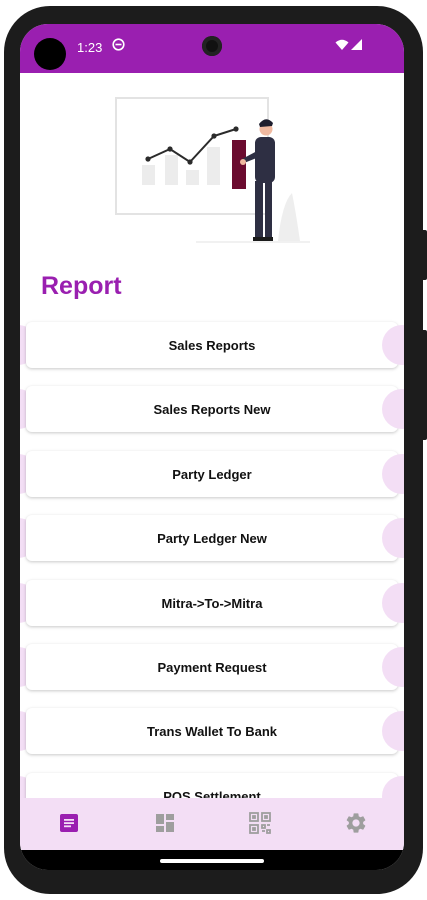 The image size is (427, 900). Describe the element at coordinates (90, 47) in the screenshot. I see `status-time: 1:23` at that location.